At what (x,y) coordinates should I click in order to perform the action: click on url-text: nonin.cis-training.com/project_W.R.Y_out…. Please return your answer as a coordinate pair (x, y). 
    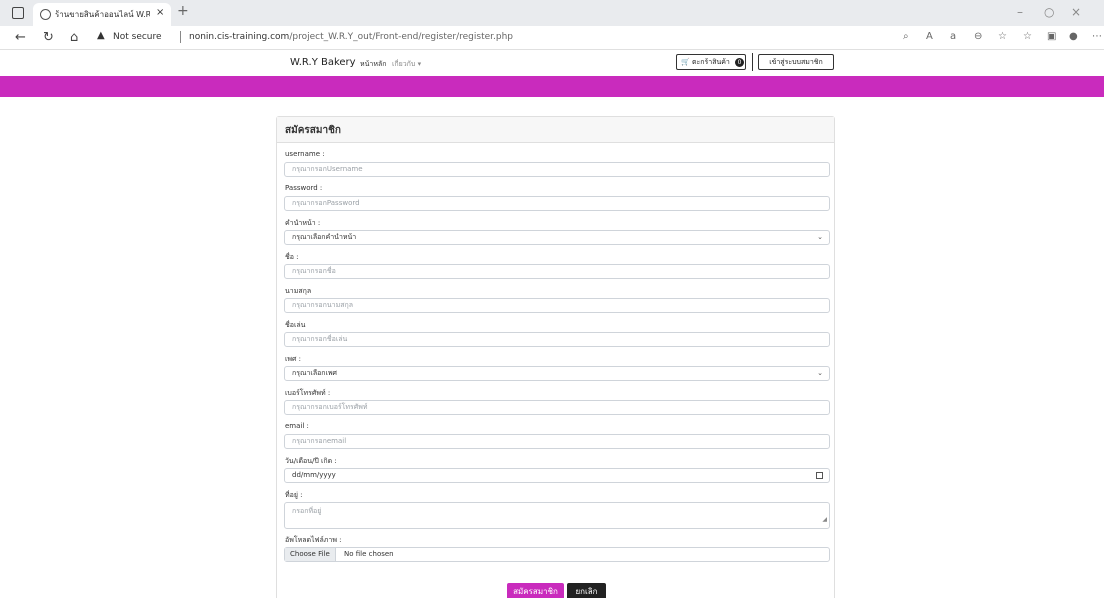
    Looking at the image, I should click on (351, 37).